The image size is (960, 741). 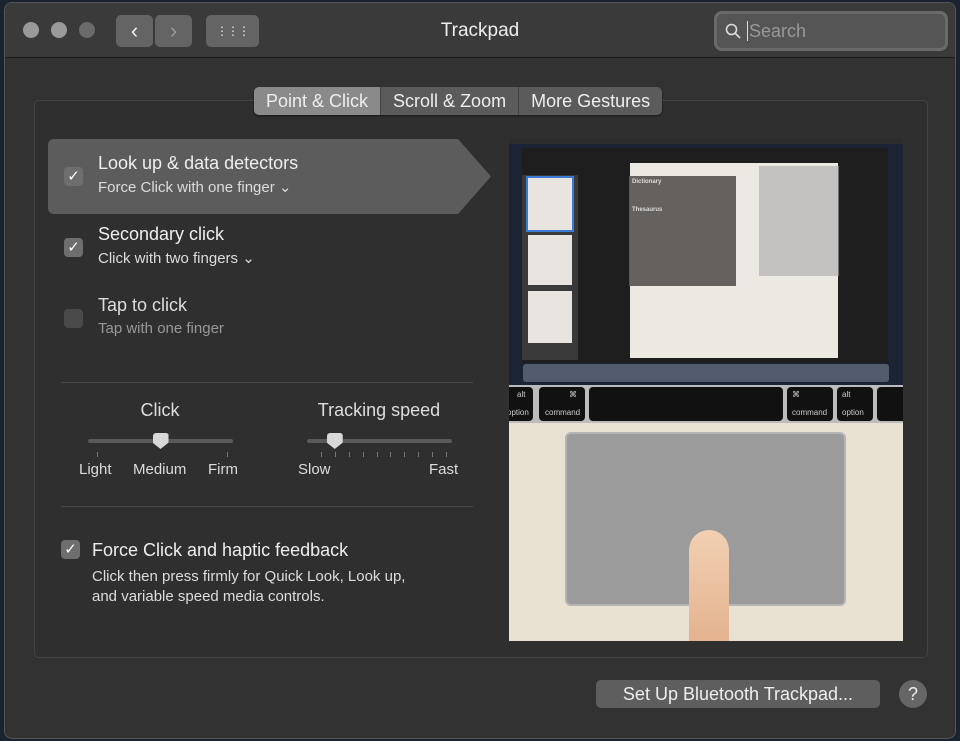 I want to click on tracking-min-label: Slow, so click(x=314, y=469).